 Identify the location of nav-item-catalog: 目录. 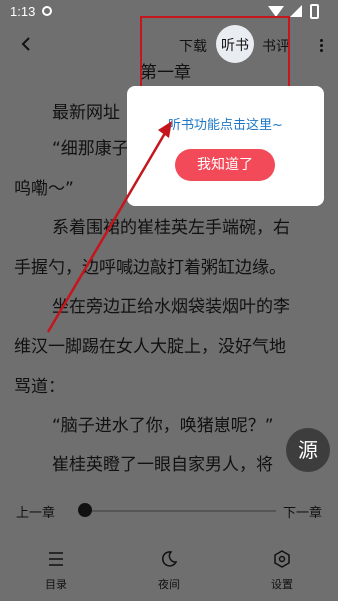
(56, 571).